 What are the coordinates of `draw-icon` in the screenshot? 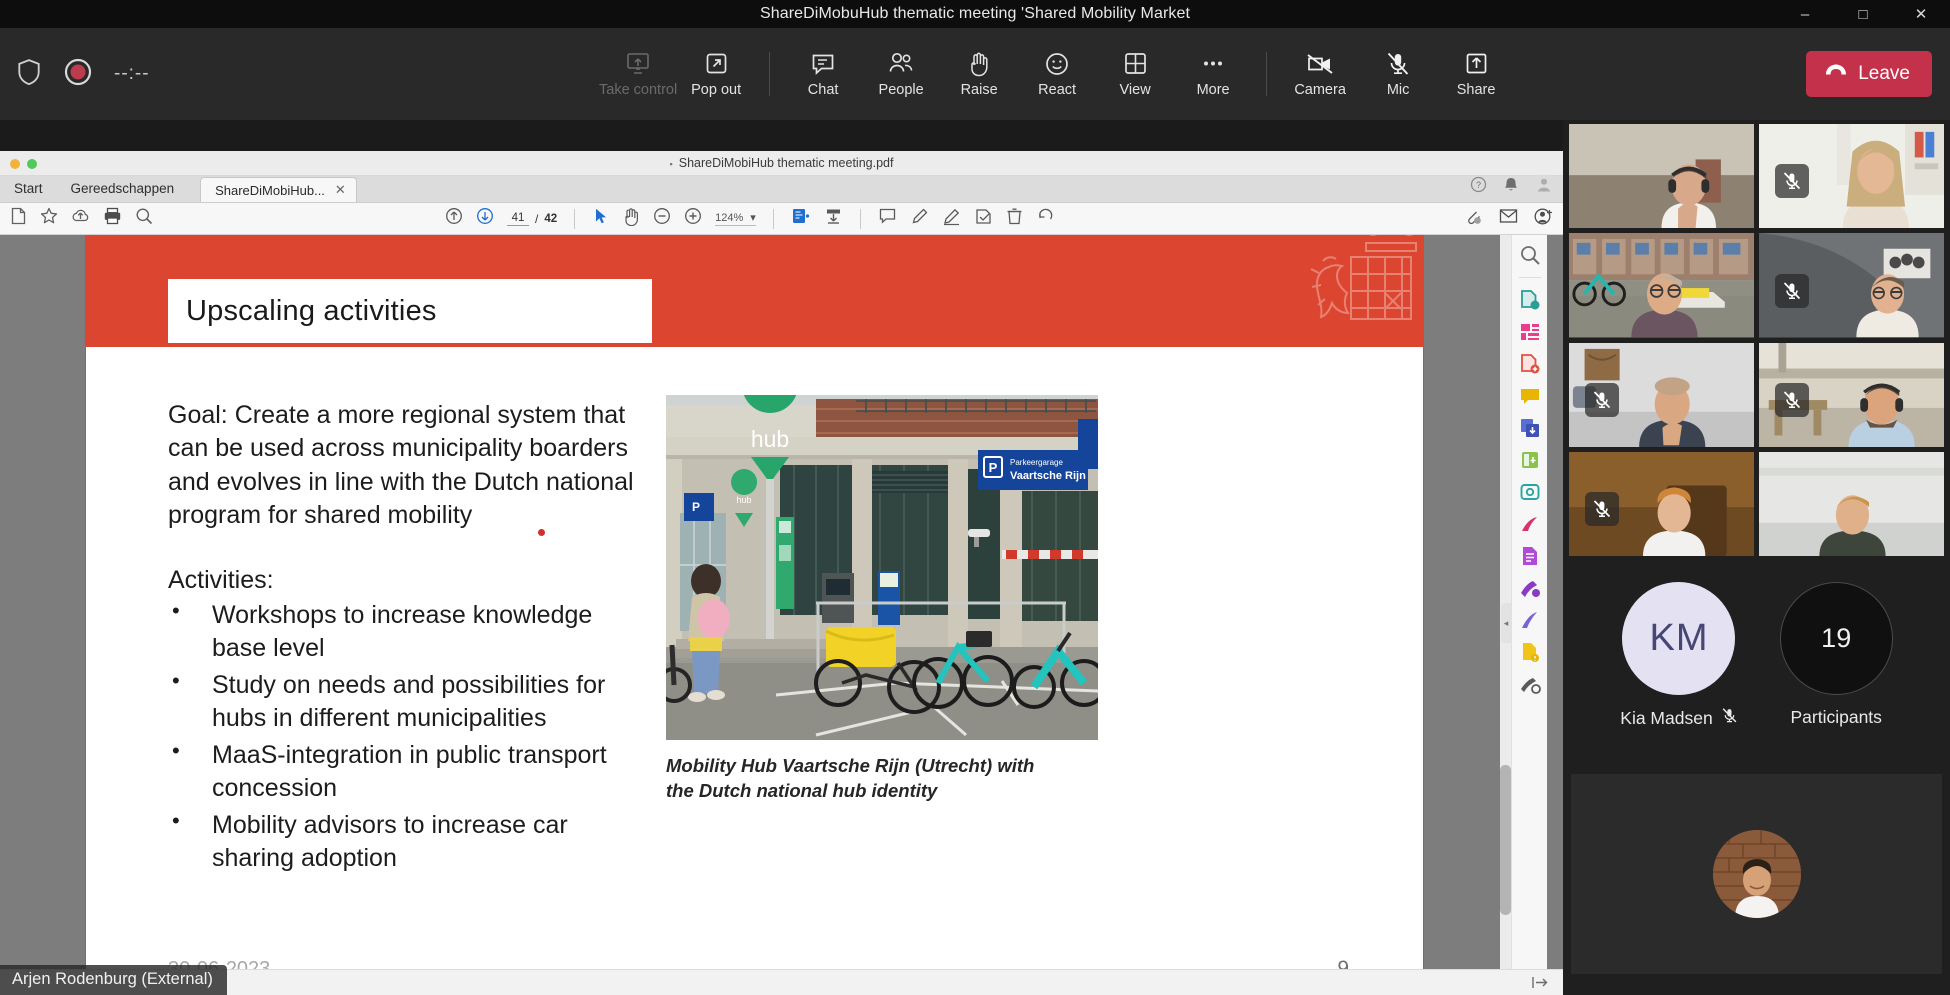 It's located at (951, 219).